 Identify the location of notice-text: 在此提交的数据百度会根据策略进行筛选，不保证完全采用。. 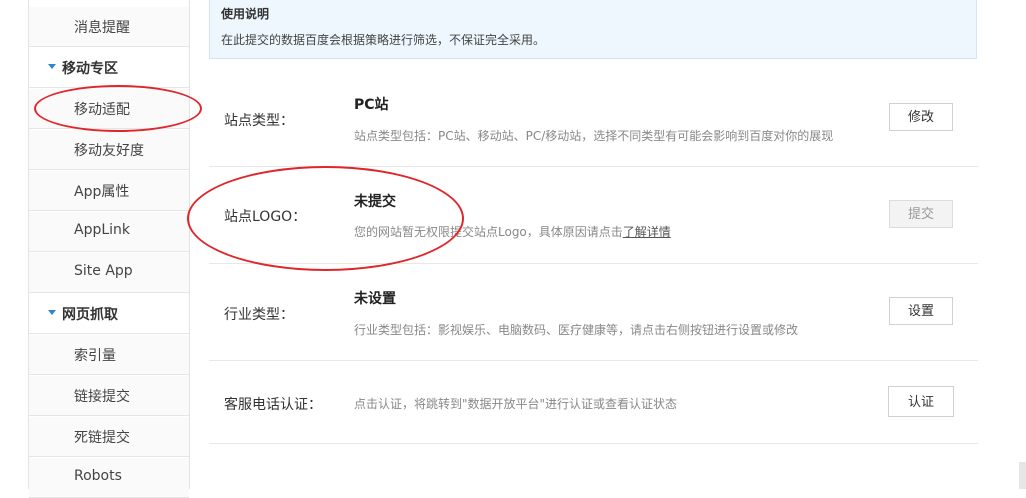
(383, 40).